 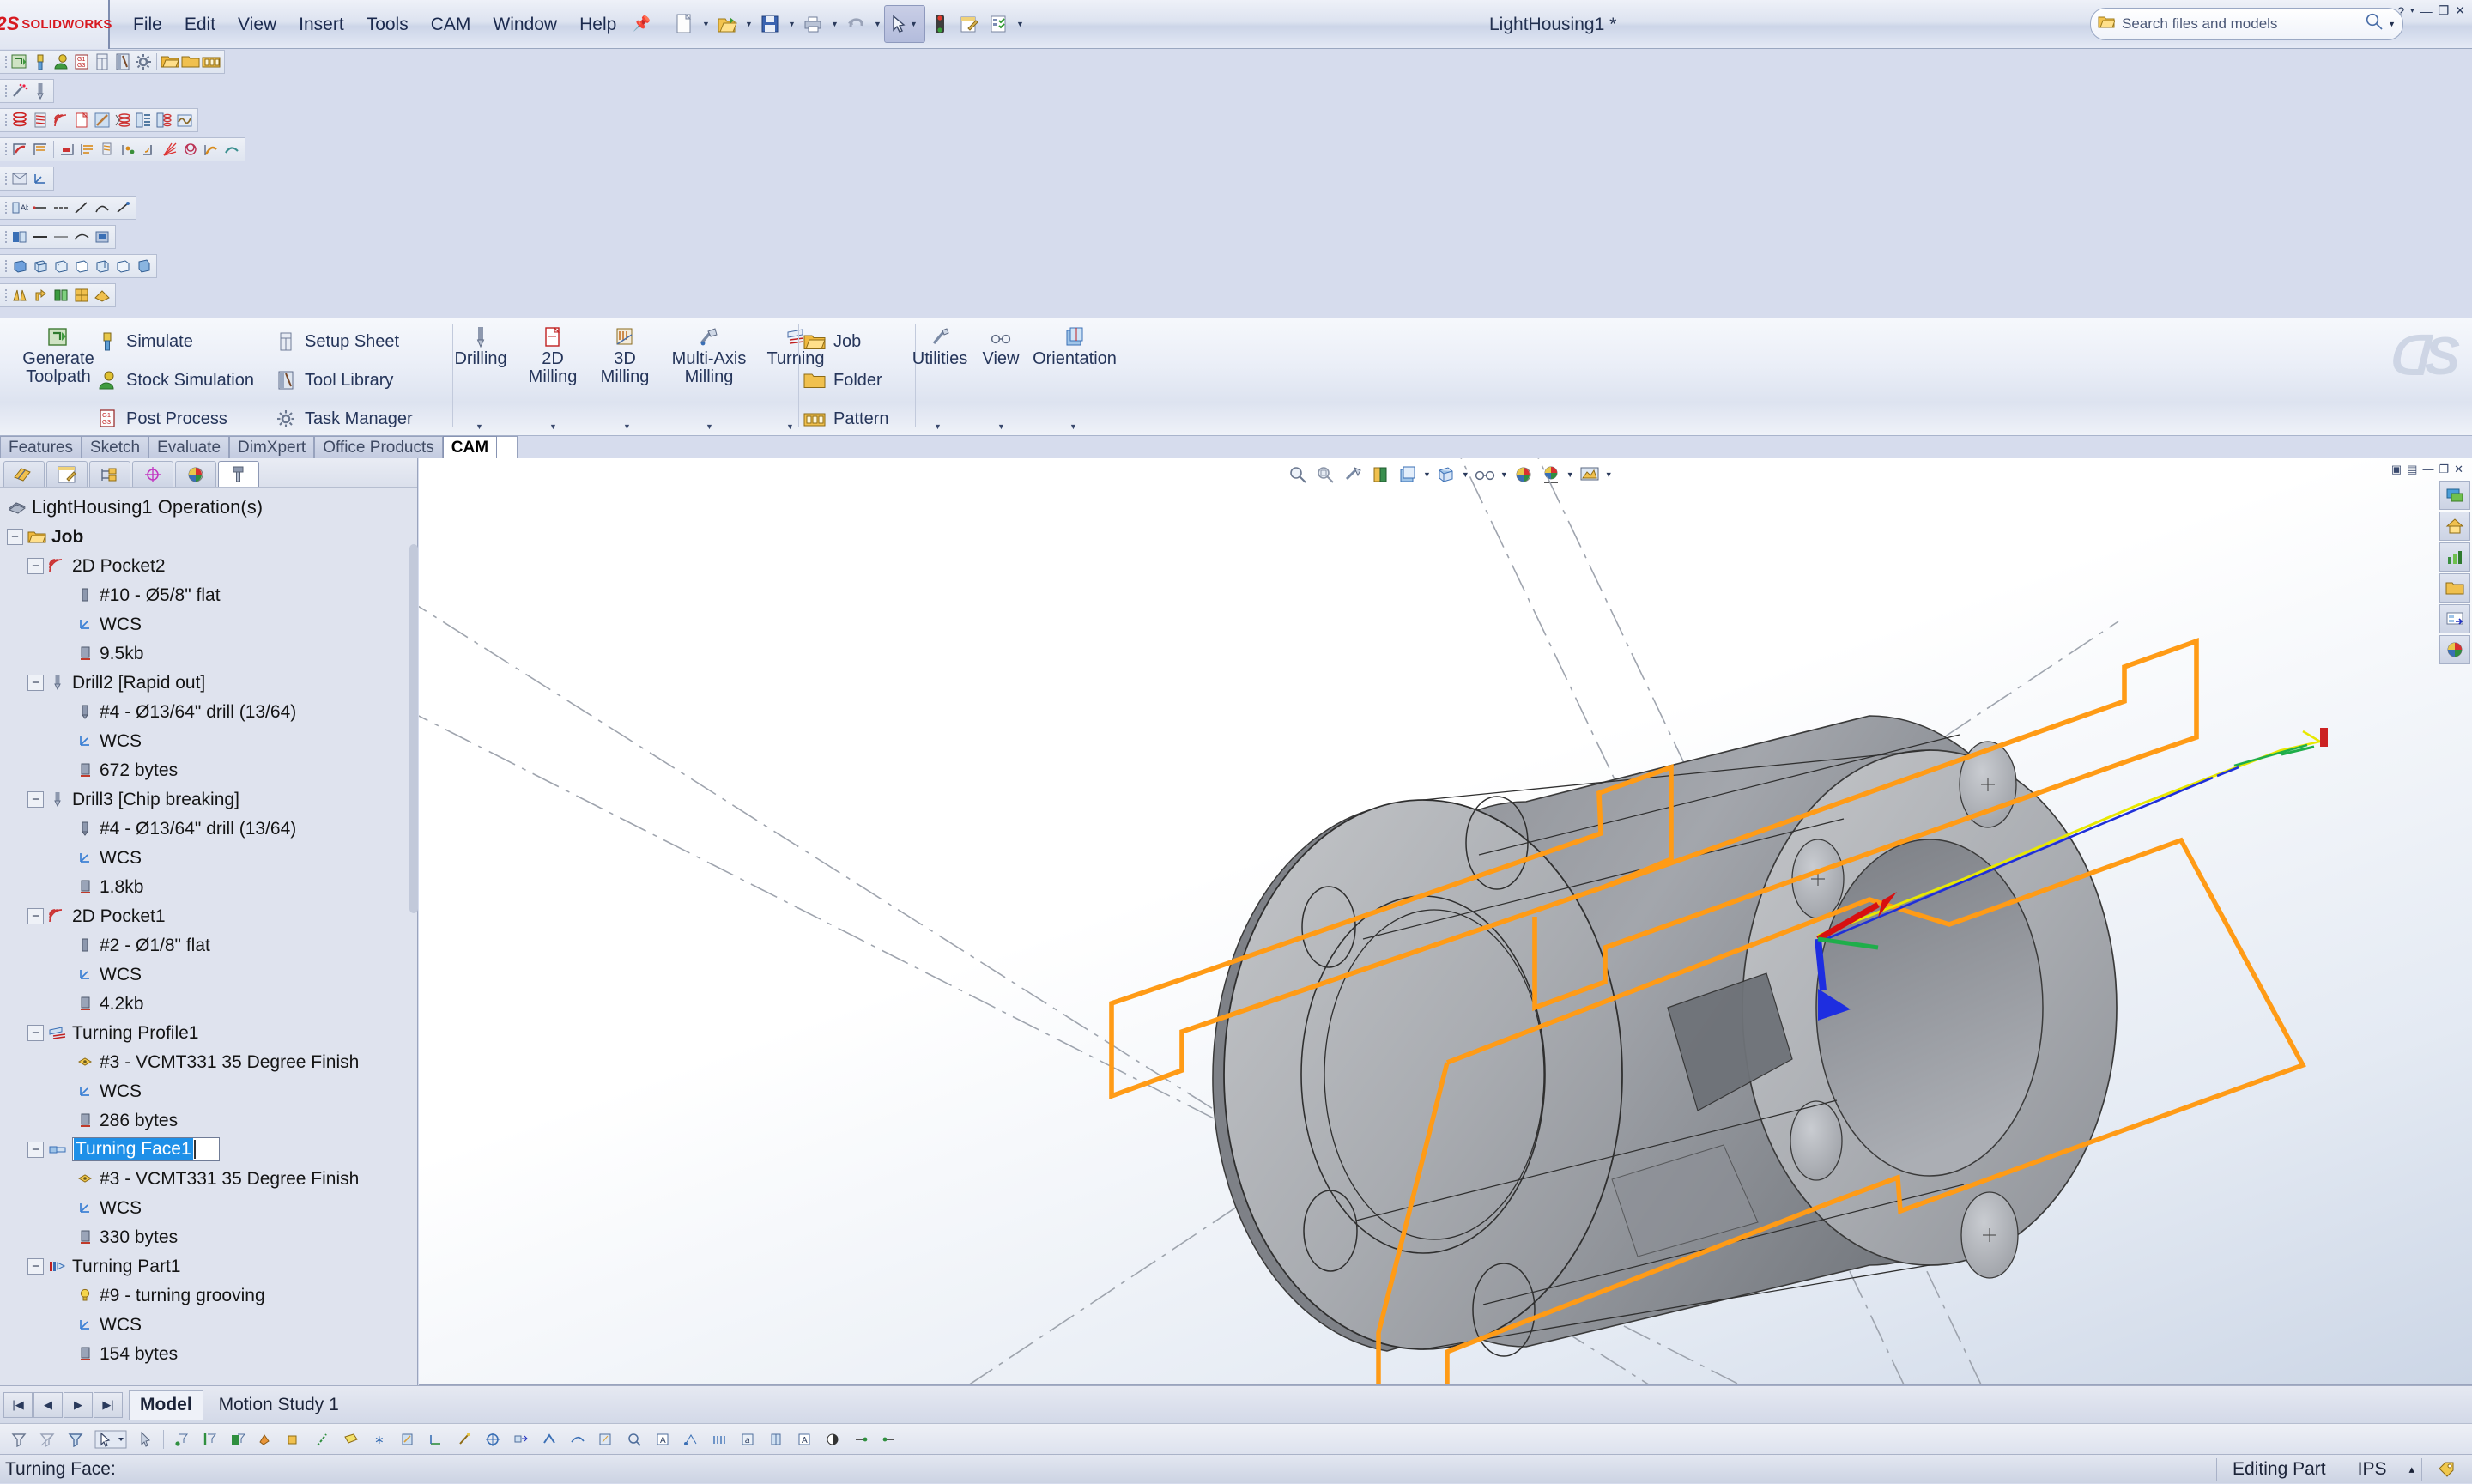 What do you see at coordinates (387, 24) in the screenshot?
I see `menu-tools: Tools` at bounding box center [387, 24].